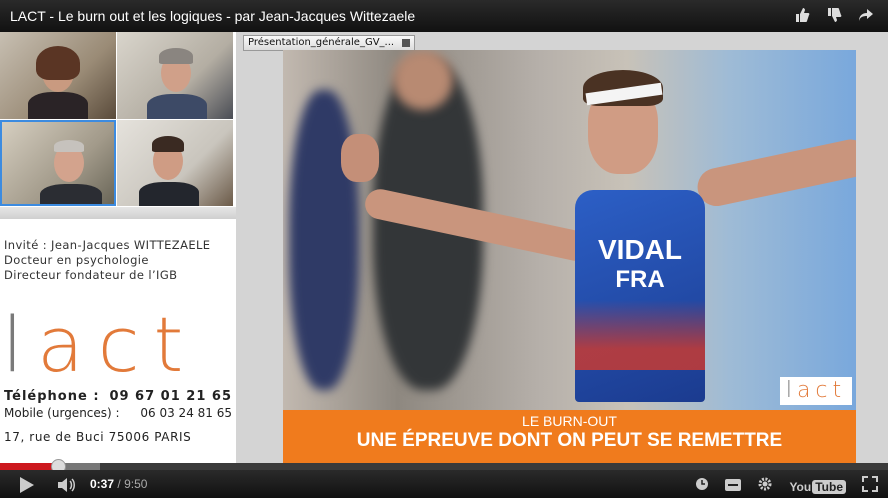 This screenshot has width=888, height=498. What do you see at coordinates (136, 484) in the screenshot?
I see `duration: 9:50` at bounding box center [136, 484].